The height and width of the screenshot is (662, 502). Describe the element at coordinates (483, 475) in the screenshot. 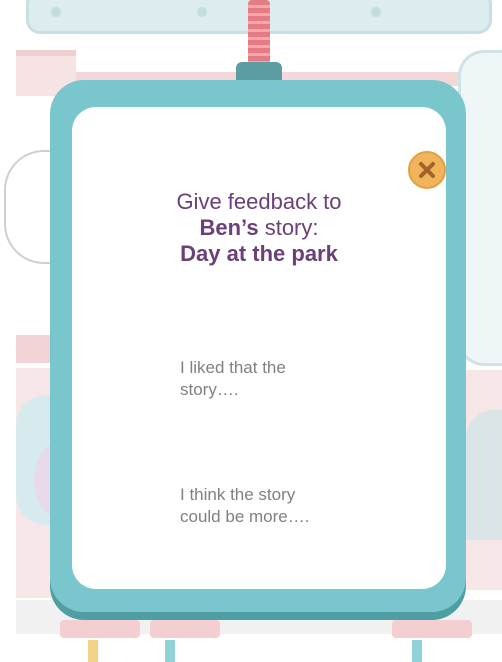

I see `background-grey-panel` at that location.